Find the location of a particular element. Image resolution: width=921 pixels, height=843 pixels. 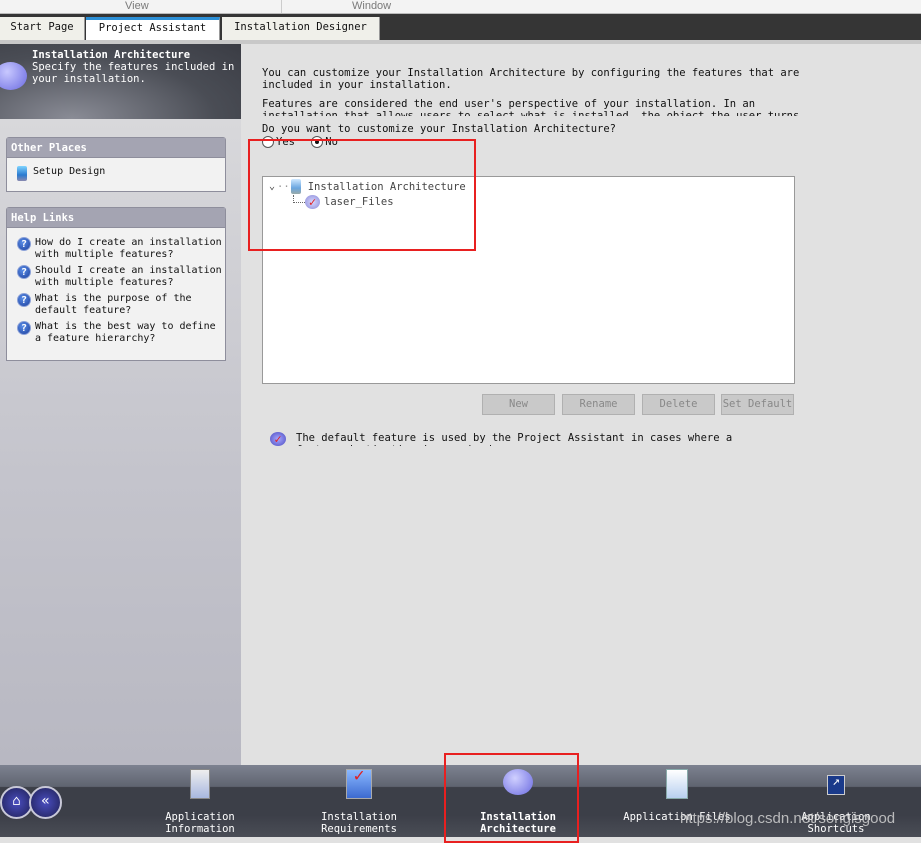

other-places-panel: Other Places Setup Design is located at coordinates (116, 164).